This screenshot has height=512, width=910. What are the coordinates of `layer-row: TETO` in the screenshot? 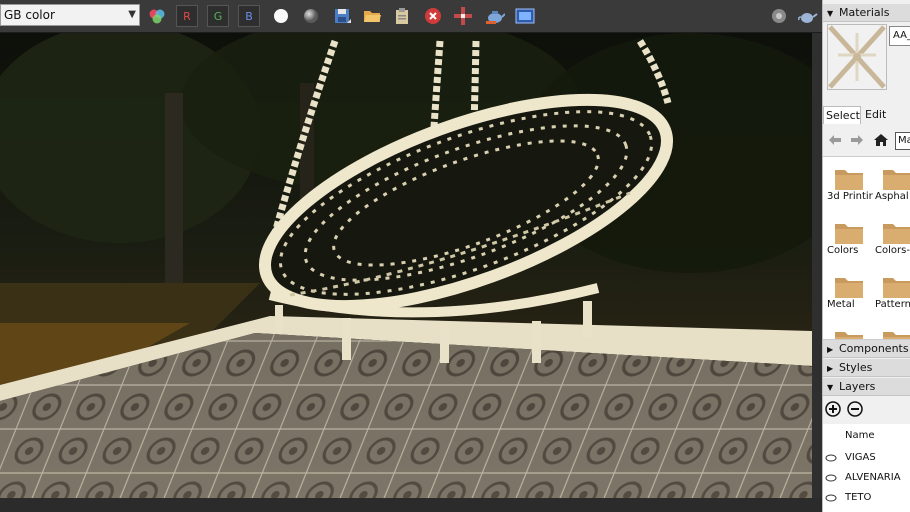 It's located at (866, 498).